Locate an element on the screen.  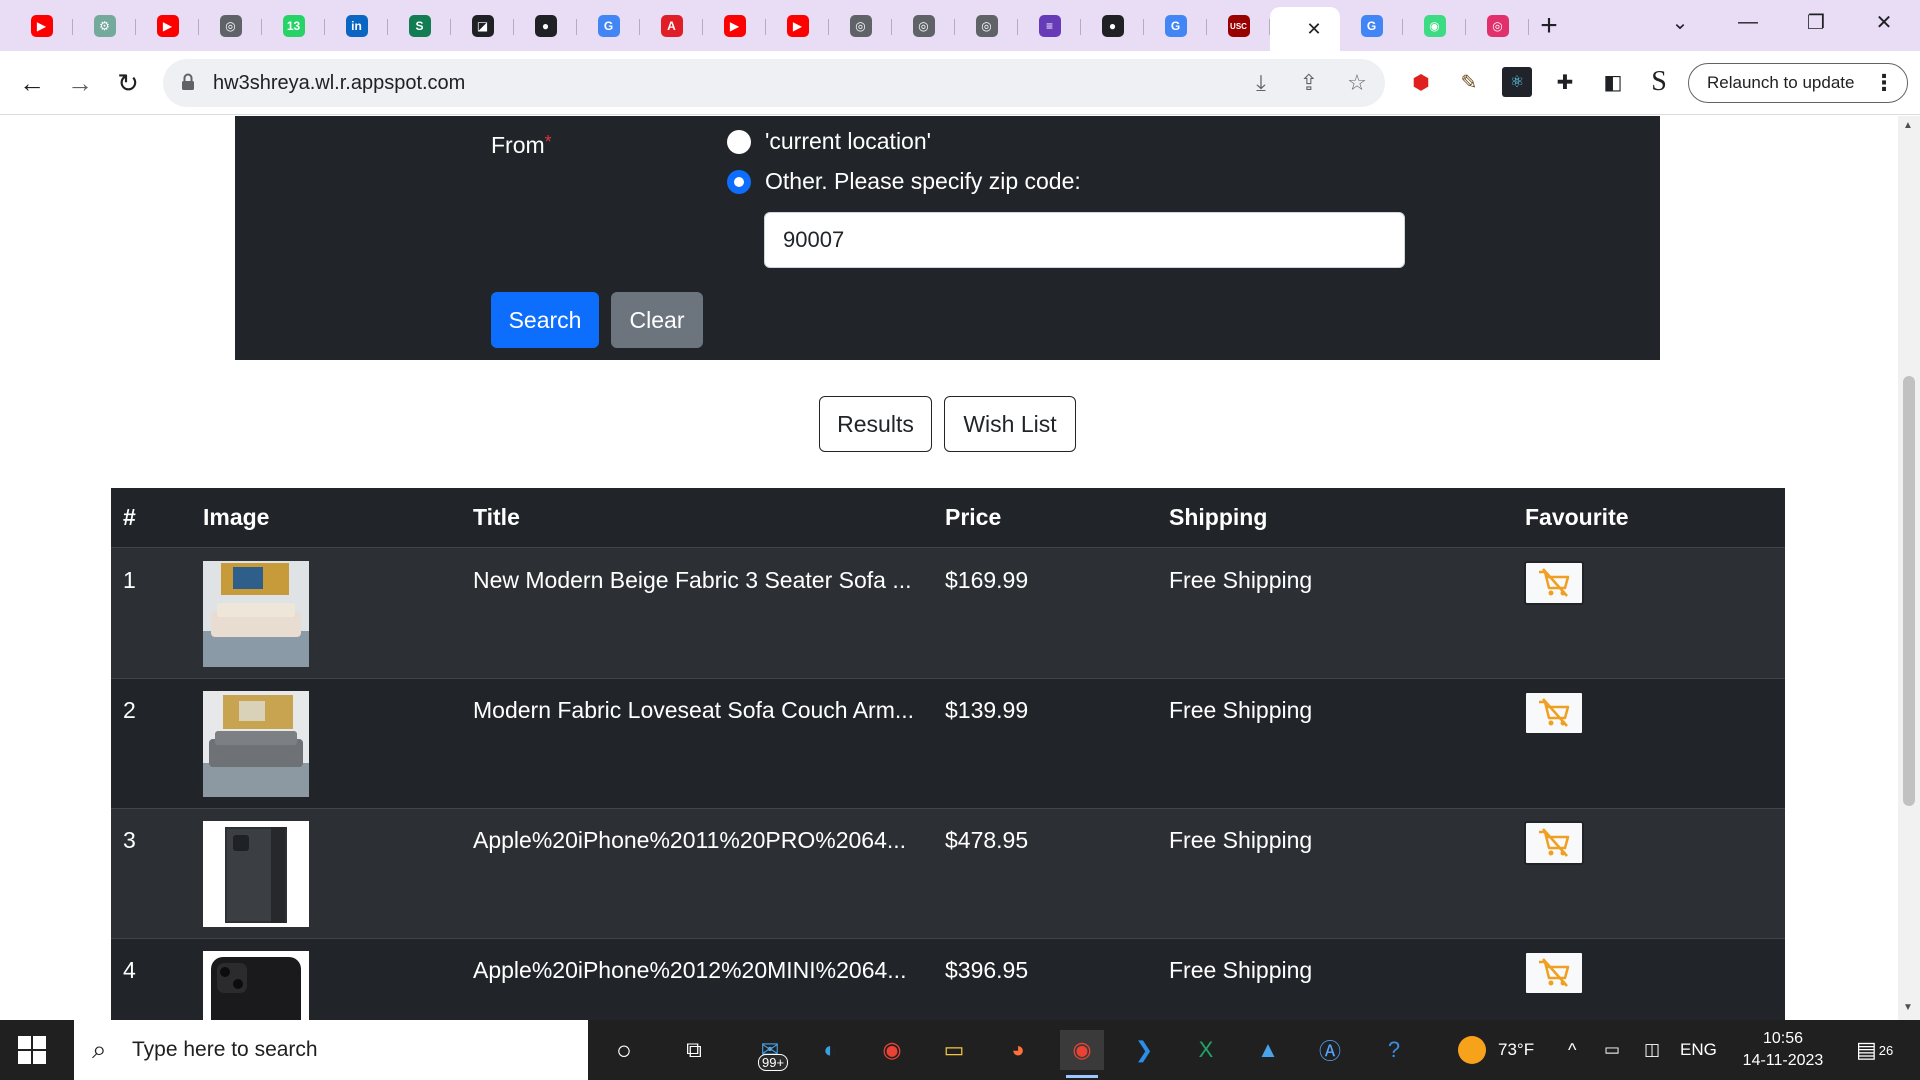
address-bar: hw3shreya.wl.r.appspot.com ⤓ ⇪ ☆ is located at coordinates (774, 83).